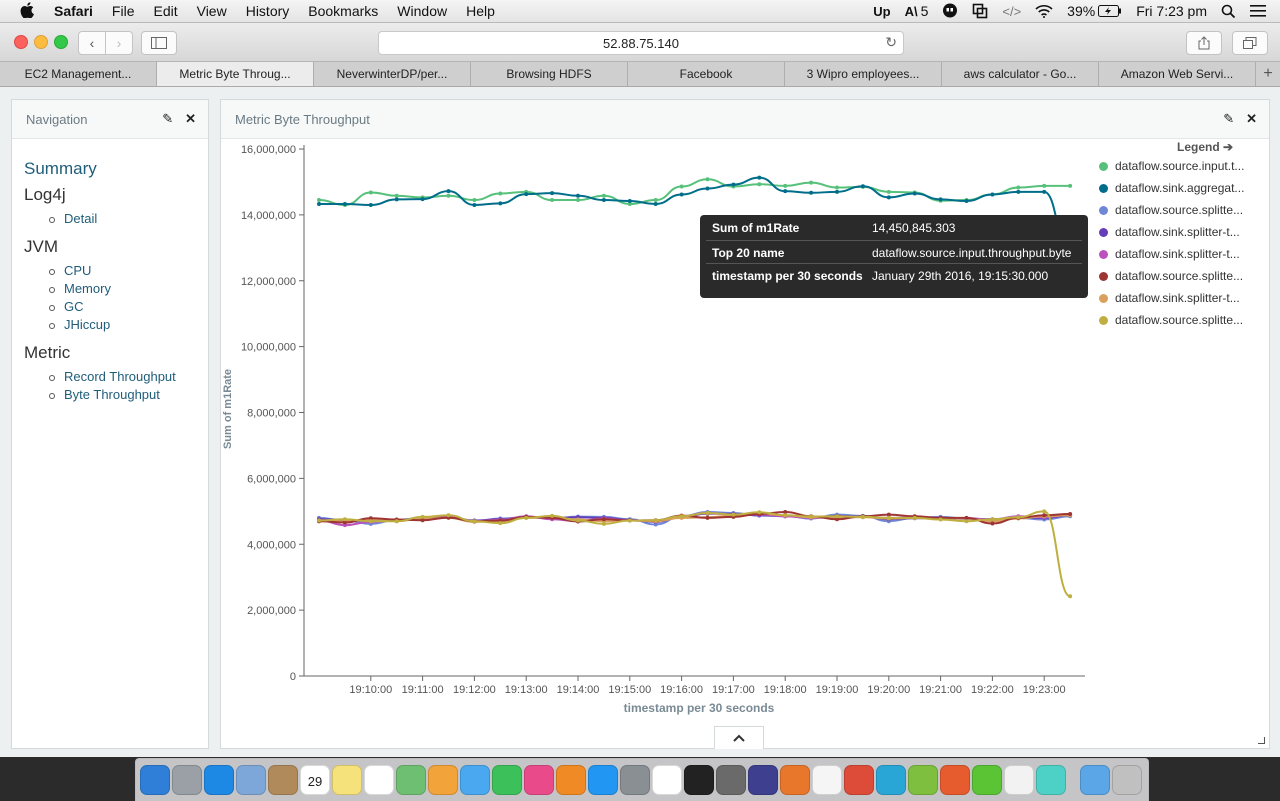  What do you see at coordinates (1127, 780) in the screenshot?
I see `trash-icon` at bounding box center [1127, 780].